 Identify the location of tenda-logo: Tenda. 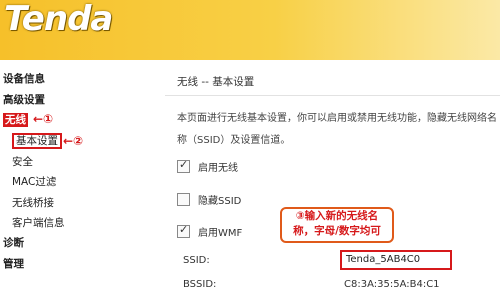
(58, 19).